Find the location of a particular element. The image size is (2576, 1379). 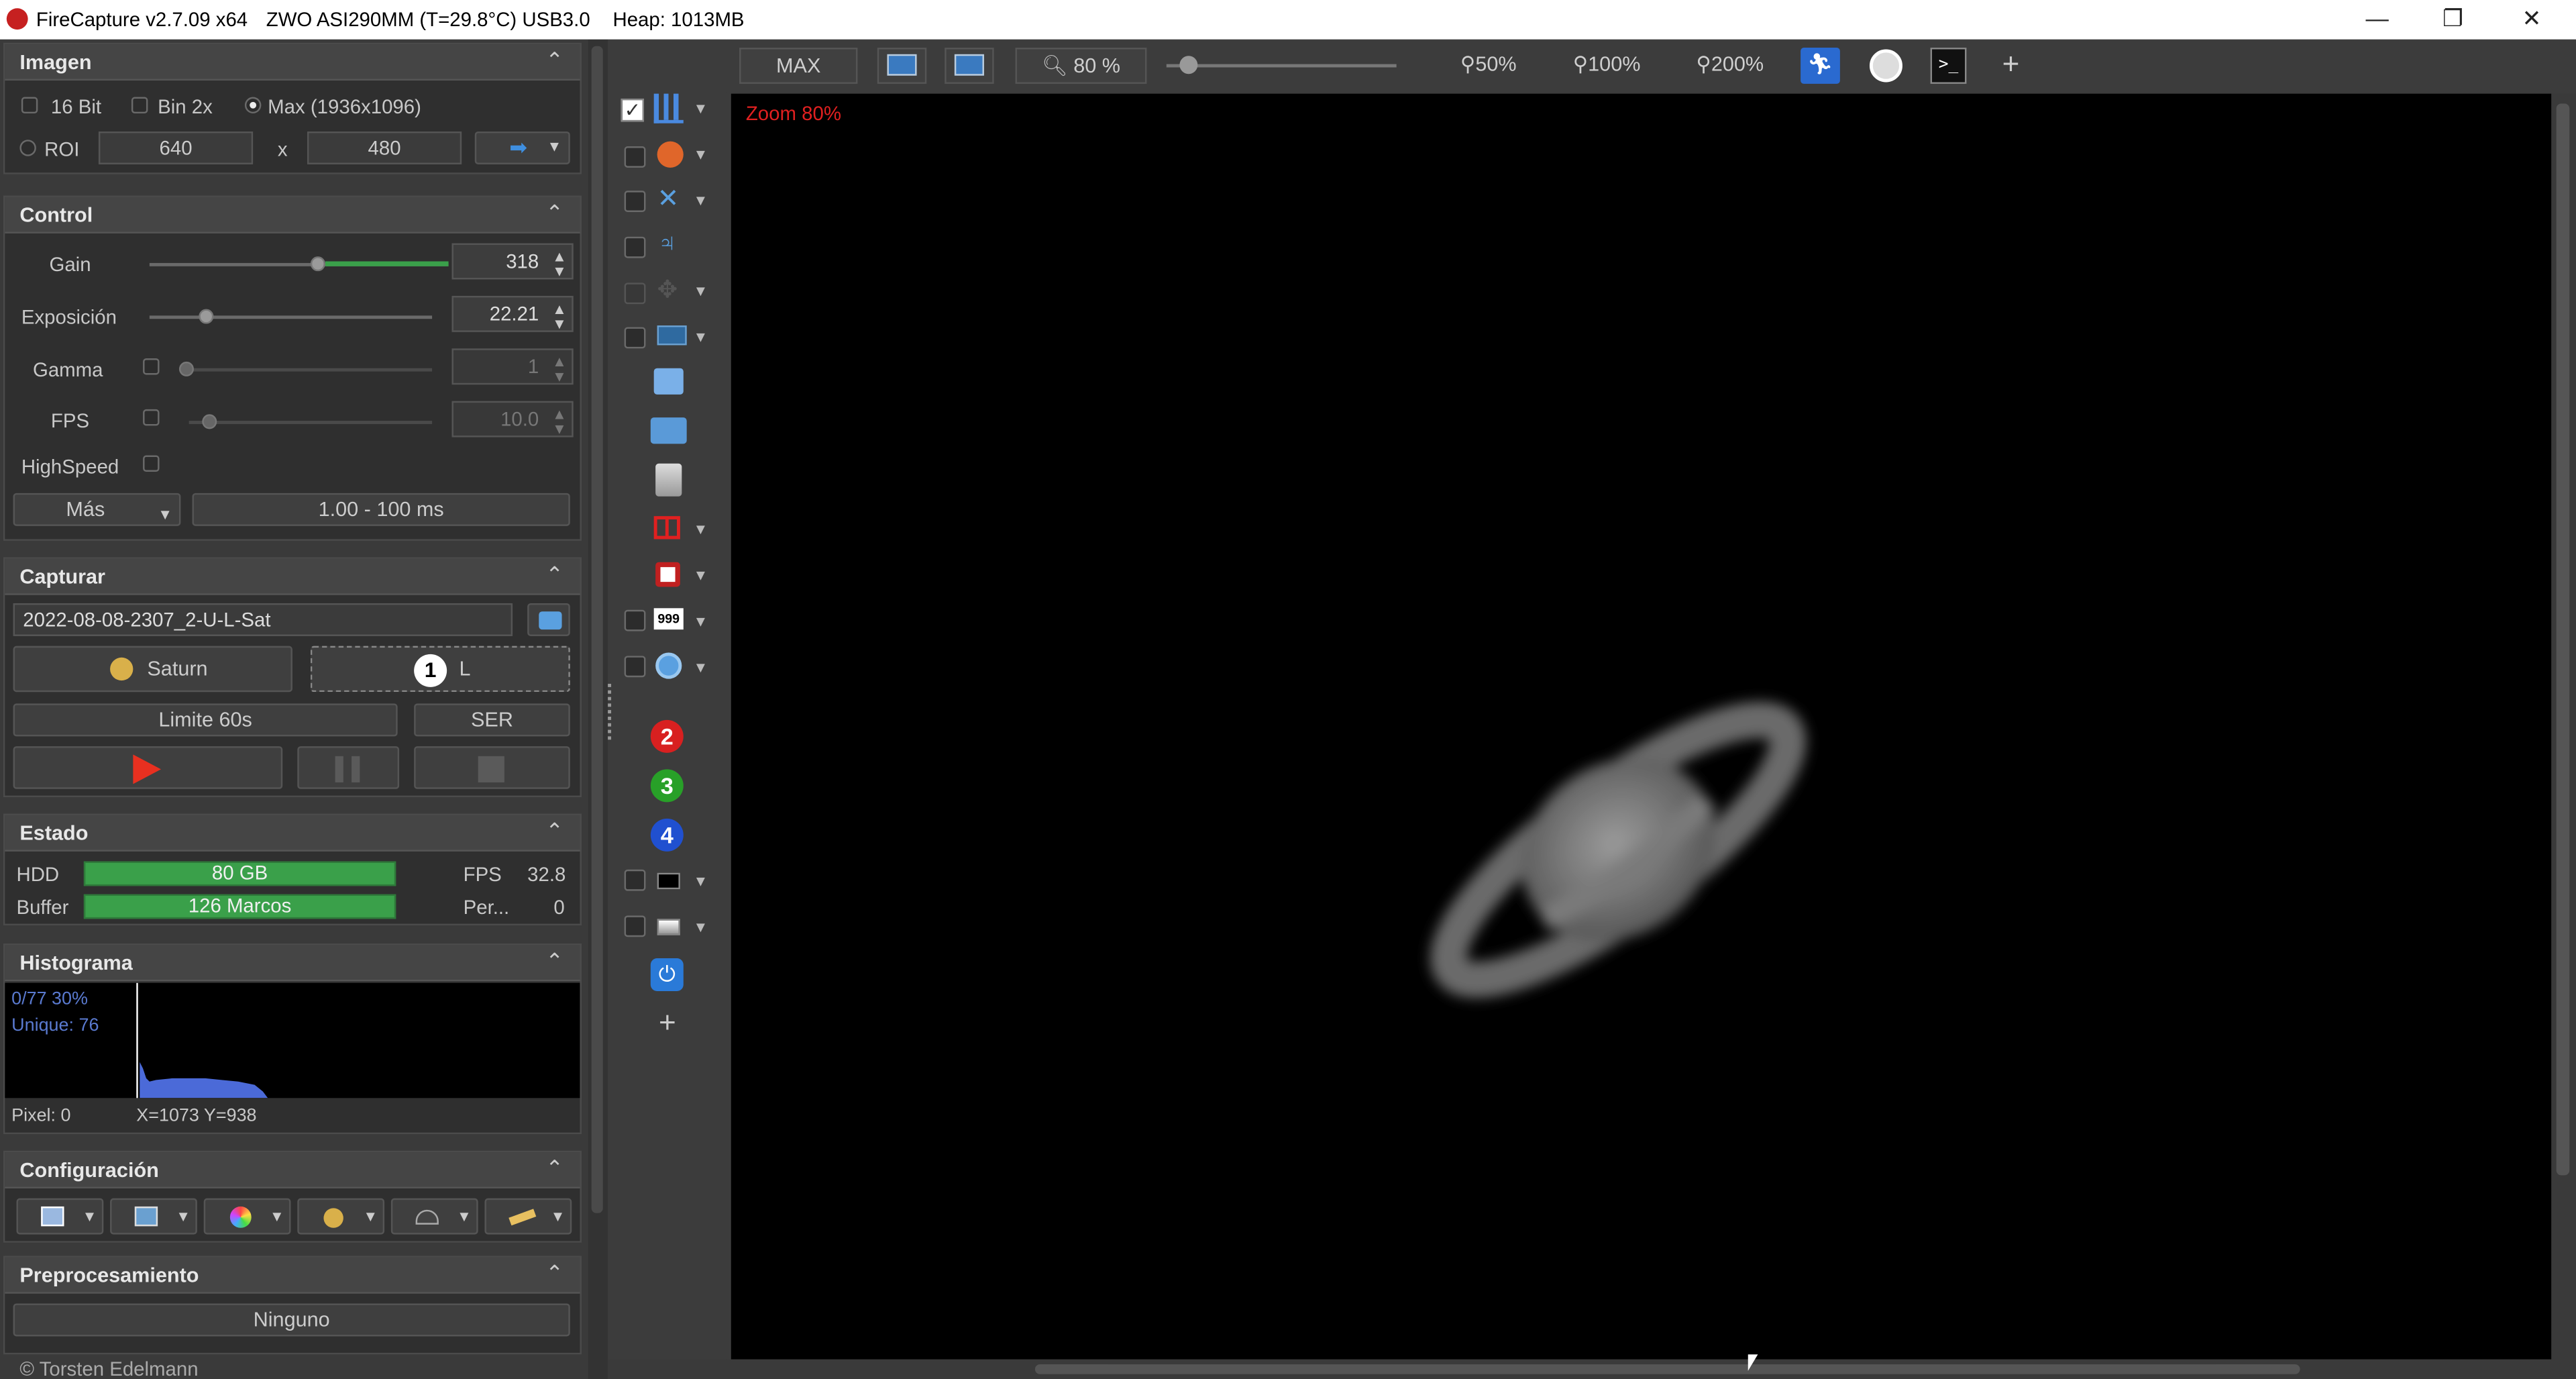

roi-height-field: 480 is located at coordinates (384, 147).